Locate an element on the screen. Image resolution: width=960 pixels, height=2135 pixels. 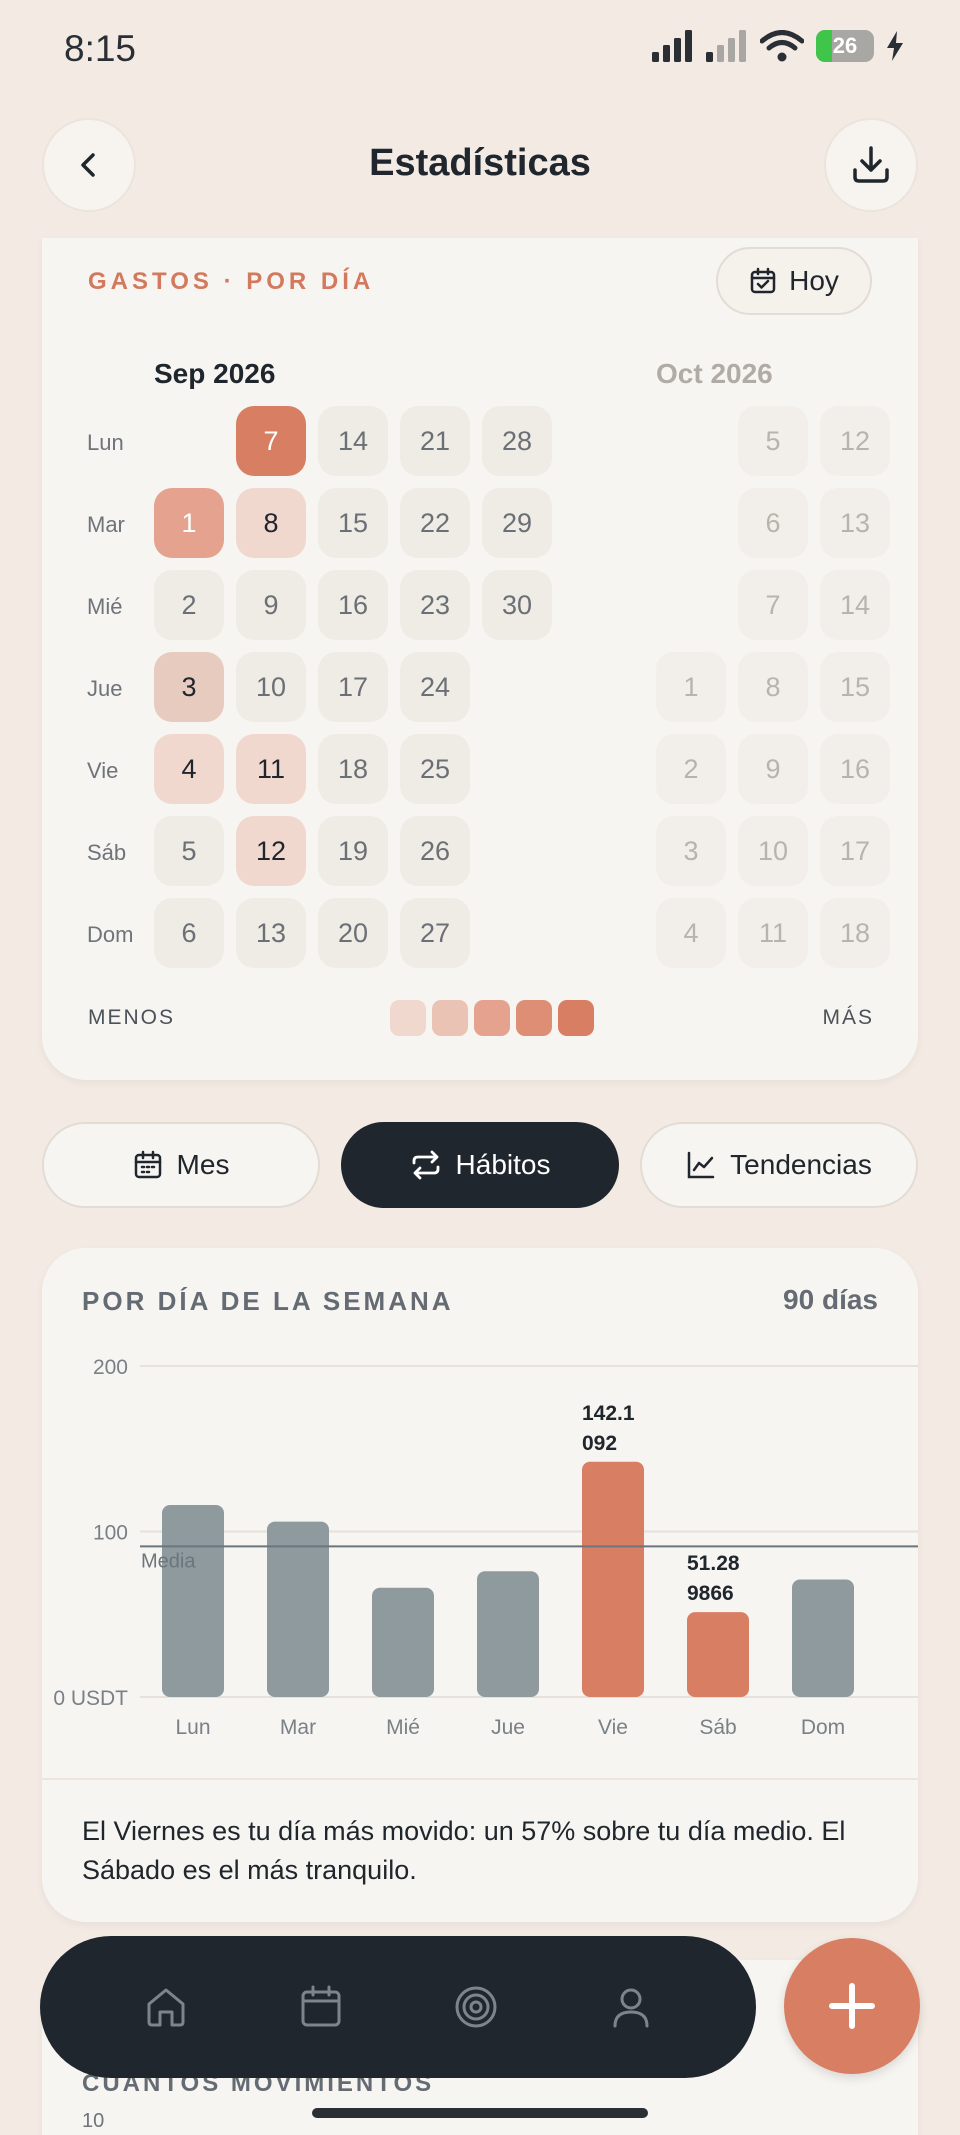
nav-profile is located at coordinates (631, 2007).